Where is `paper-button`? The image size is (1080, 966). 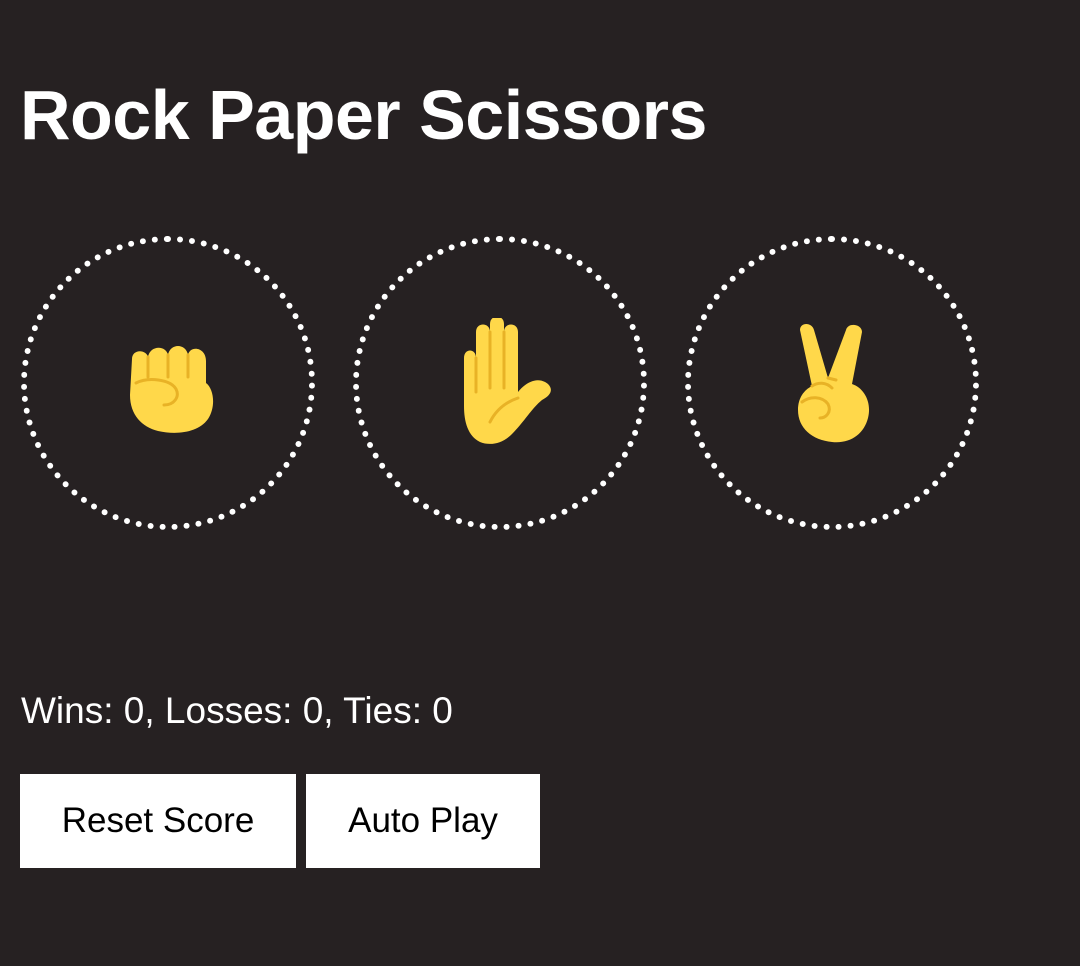 paper-button is located at coordinates (500, 383).